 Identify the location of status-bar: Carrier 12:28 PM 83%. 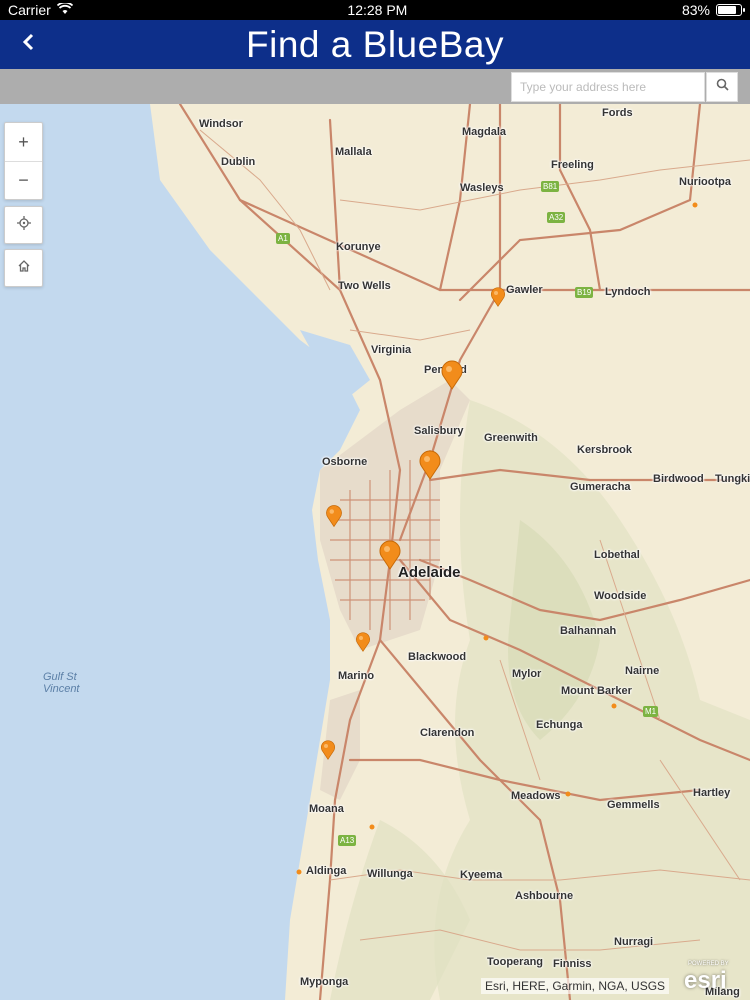
(375, 10).